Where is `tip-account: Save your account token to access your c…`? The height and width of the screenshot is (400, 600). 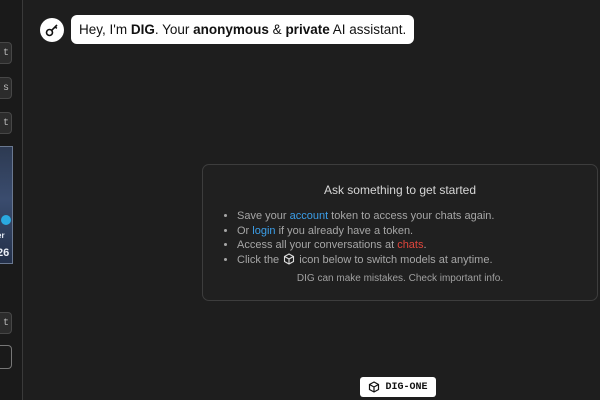
tip-account: Save your account token to access your c… is located at coordinates (365, 216).